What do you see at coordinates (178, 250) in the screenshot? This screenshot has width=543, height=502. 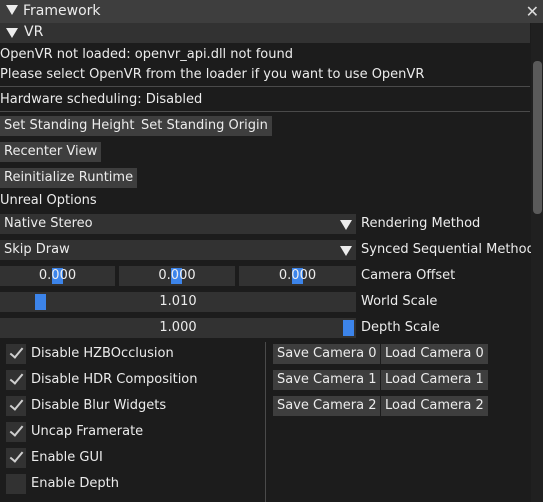 I see `synced-method-combo: Skip Draw` at bounding box center [178, 250].